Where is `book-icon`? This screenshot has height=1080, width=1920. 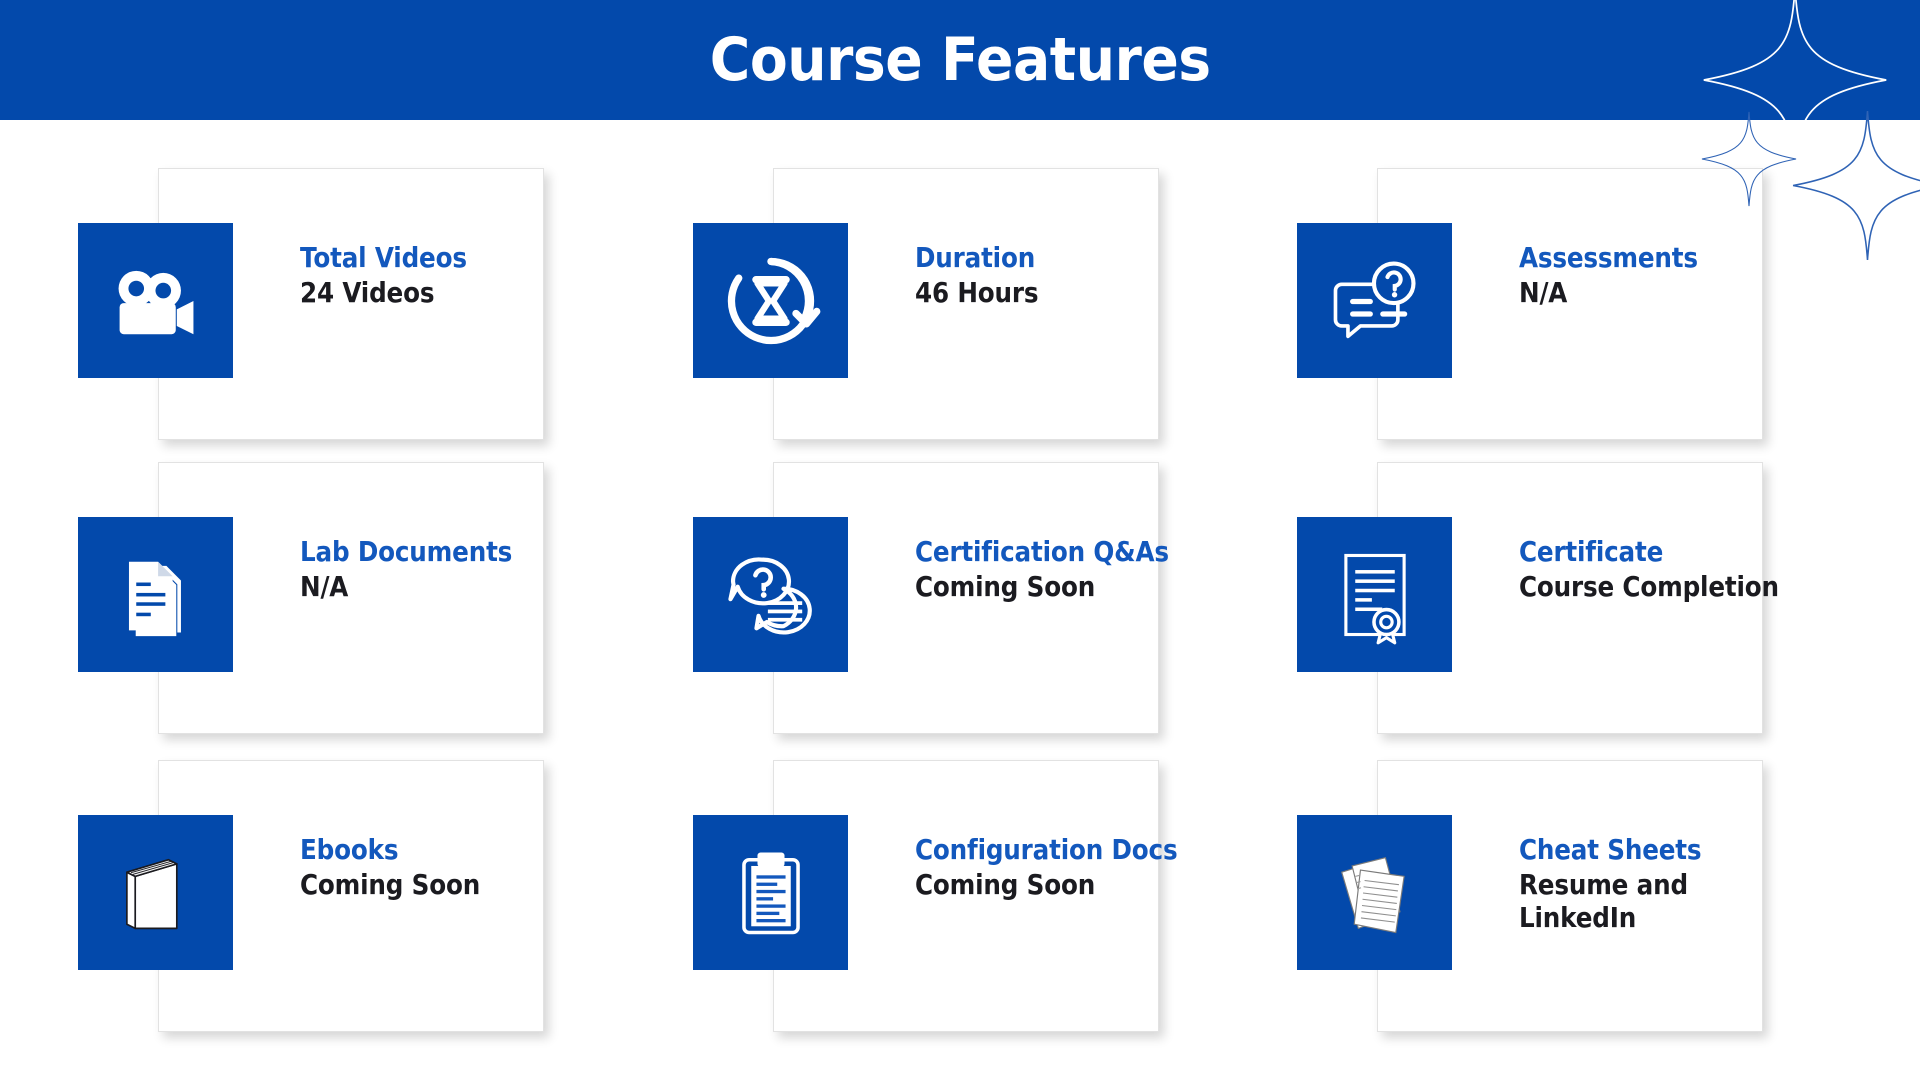
book-icon is located at coordinates (155, 892).